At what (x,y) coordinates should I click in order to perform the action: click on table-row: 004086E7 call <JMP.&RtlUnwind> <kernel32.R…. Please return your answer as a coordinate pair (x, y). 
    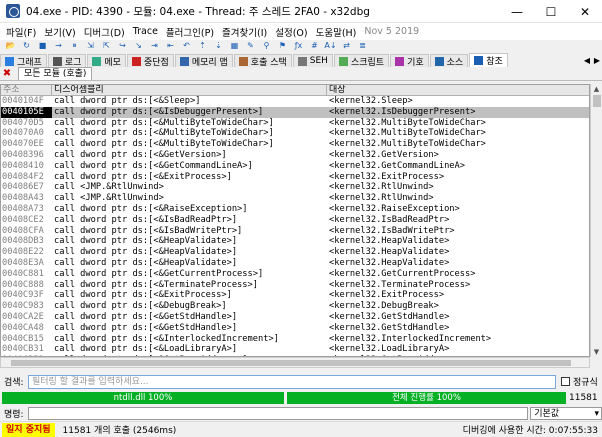
    Looking at the image, I should click on (295, 187).